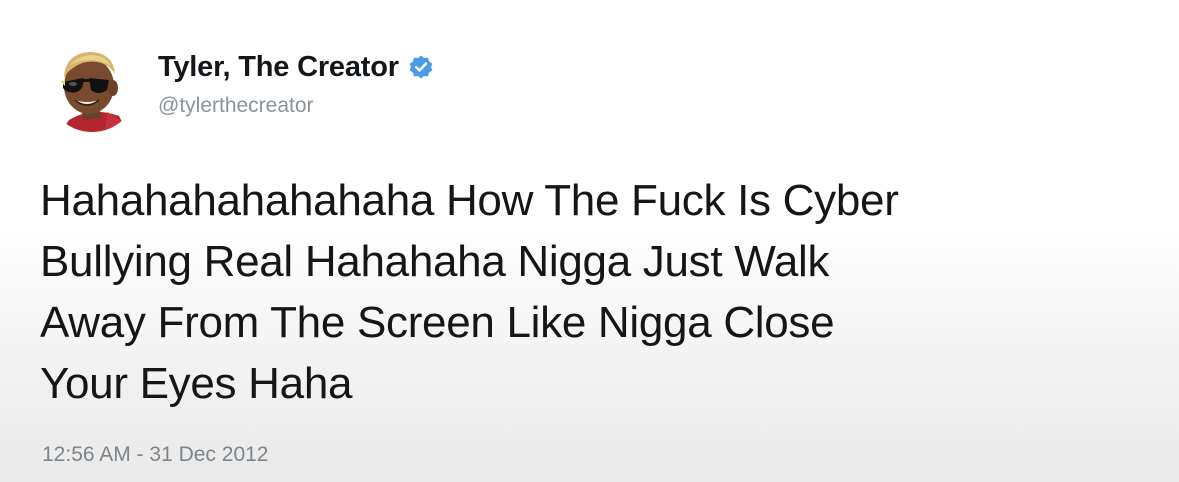  I want to click on tweet-text-line: Your Eyes Haha, so click(196, 383).